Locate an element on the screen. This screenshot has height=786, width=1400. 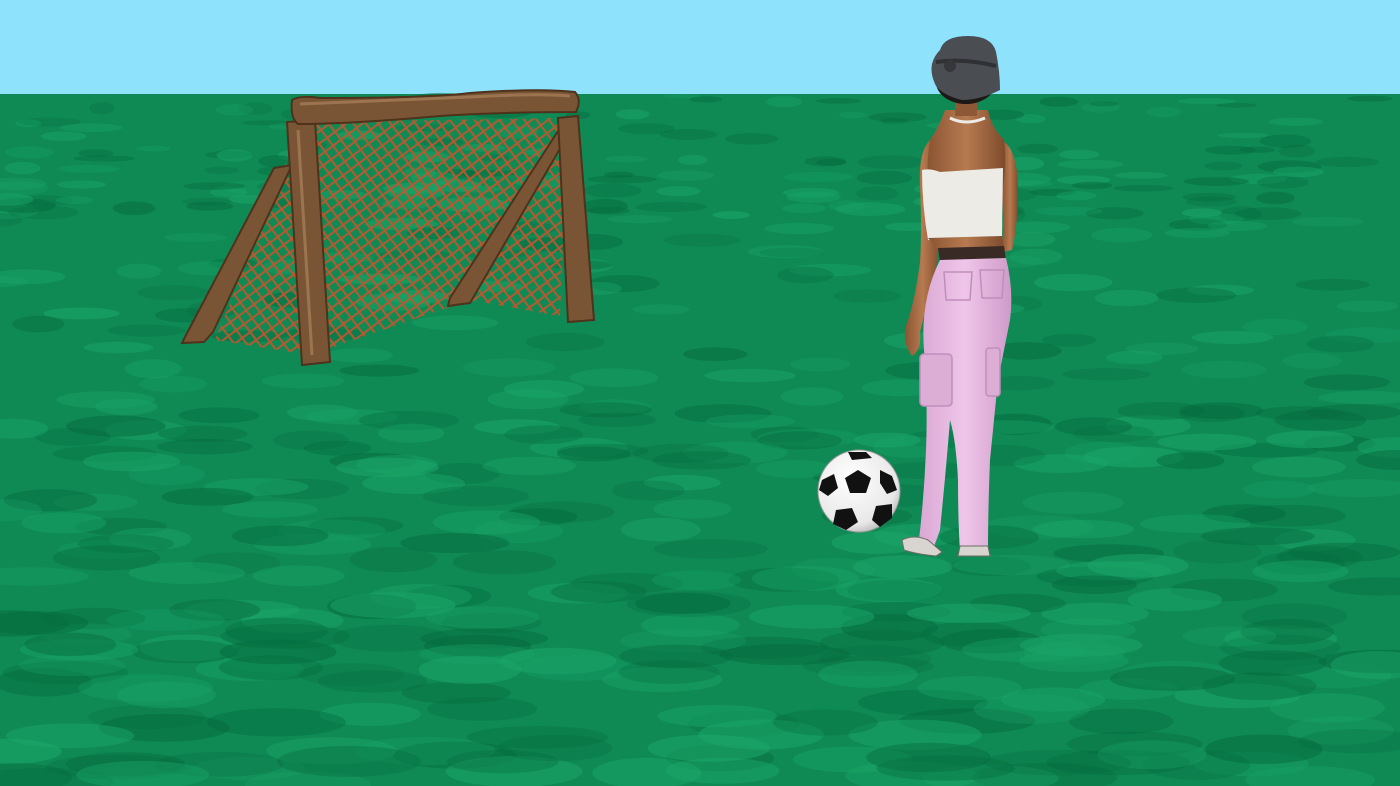
avatar-cargo-pocket-left is located at coordinates (936, 380).